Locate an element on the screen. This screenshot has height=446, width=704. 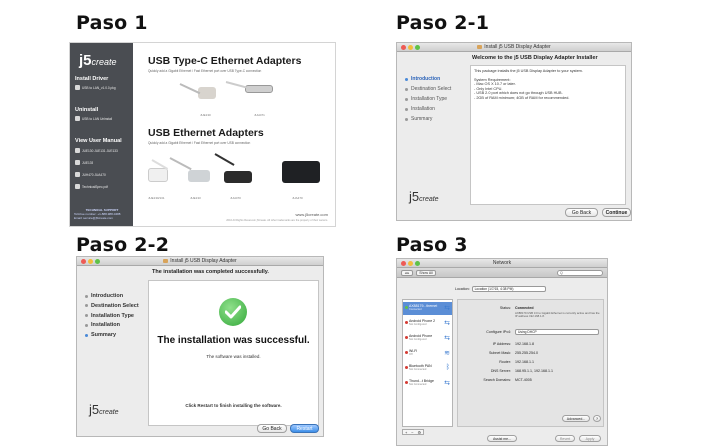
interface-item: Android Phone Not Configured ⇆ is located at coordinates (427, 338).